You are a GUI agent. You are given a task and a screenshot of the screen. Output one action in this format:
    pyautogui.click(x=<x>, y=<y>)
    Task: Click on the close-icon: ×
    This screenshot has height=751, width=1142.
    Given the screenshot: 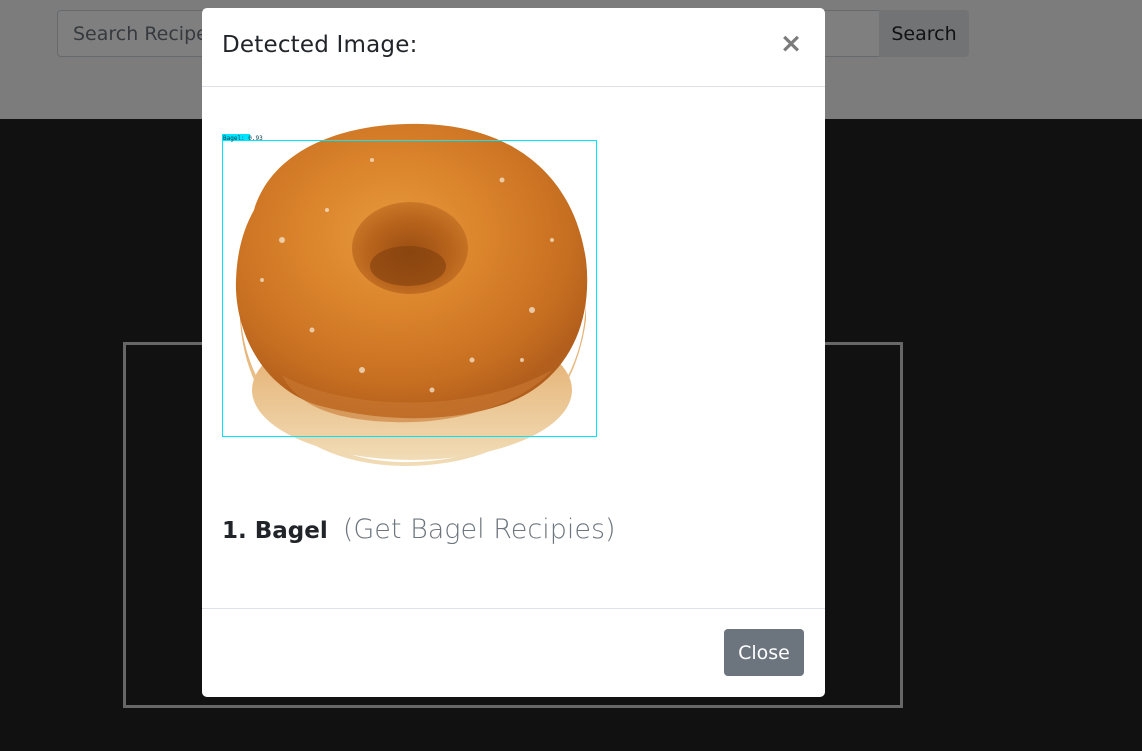 What is the action you would take?
    pyautogui.click(x=791, y=44)
    